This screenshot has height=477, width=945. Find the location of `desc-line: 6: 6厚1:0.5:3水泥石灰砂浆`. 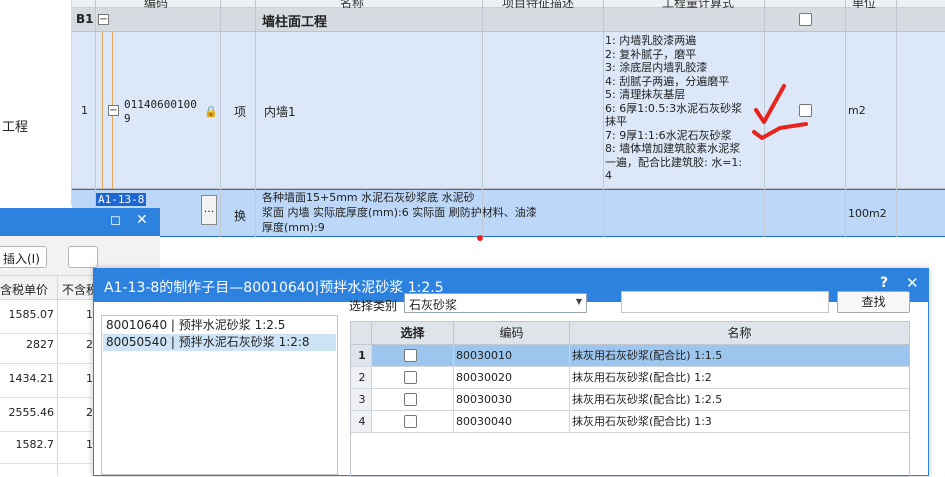

desc-line: 6: 6厚1:0.5:3水泥石灰砂浆 is located at coordinates (674, 108).